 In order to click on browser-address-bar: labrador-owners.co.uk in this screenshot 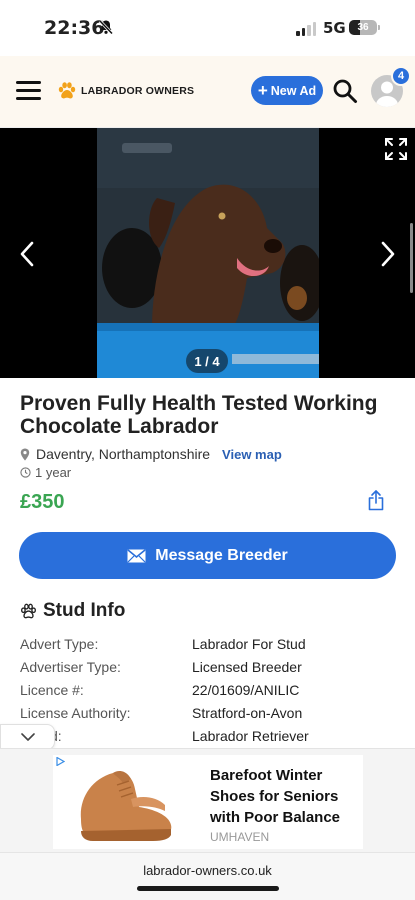, I will do `click(207, 876)`.